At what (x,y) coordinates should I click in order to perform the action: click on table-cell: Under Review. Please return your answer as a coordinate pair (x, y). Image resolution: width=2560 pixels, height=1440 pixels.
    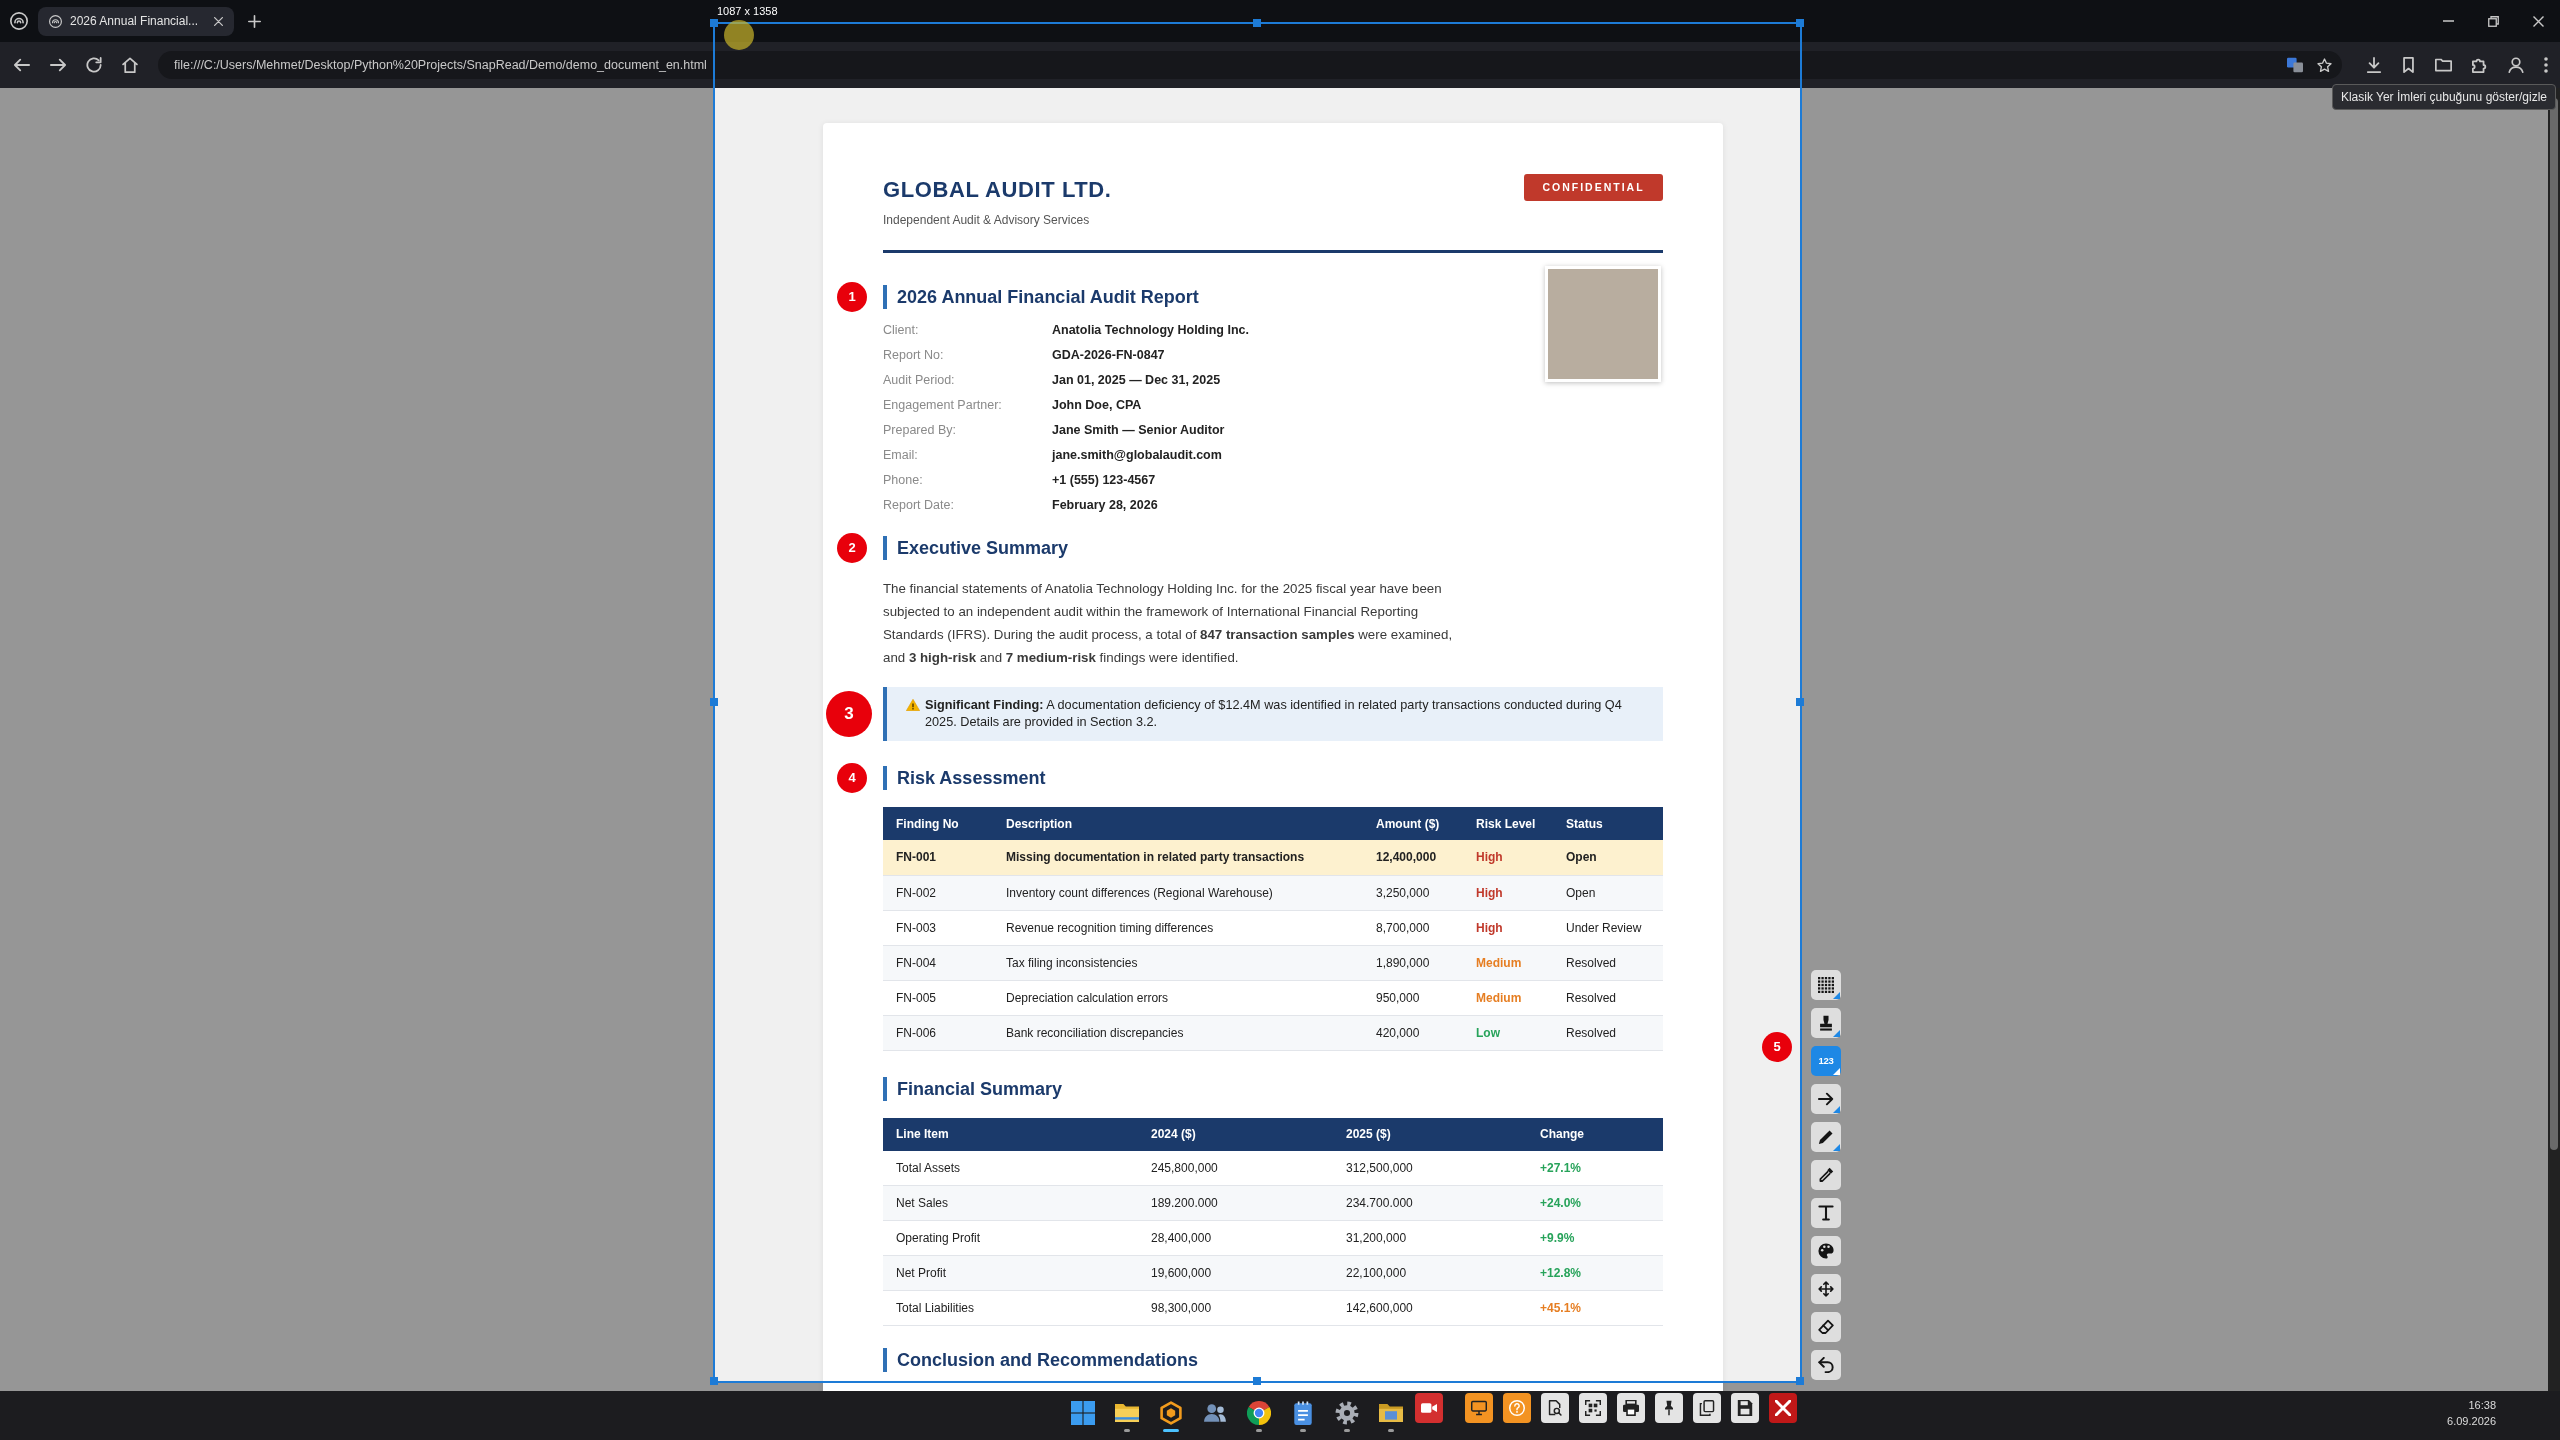
    Looking at the image, I should click on (1608, 927).